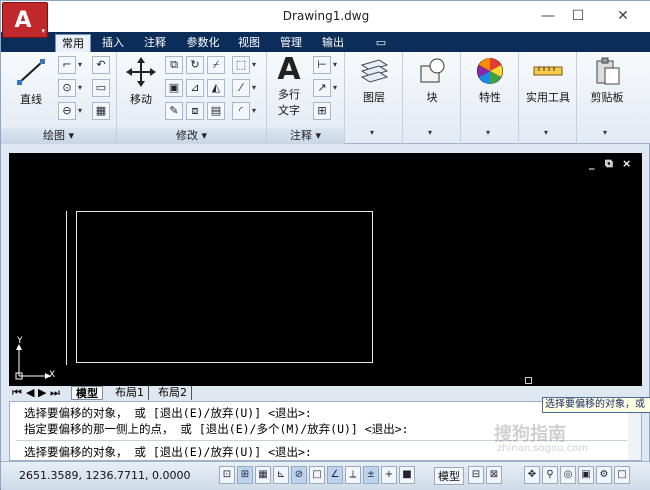 This screenshot has height=490, width=650. I want to click on trim-icon: ⌿, so click(216, 65).